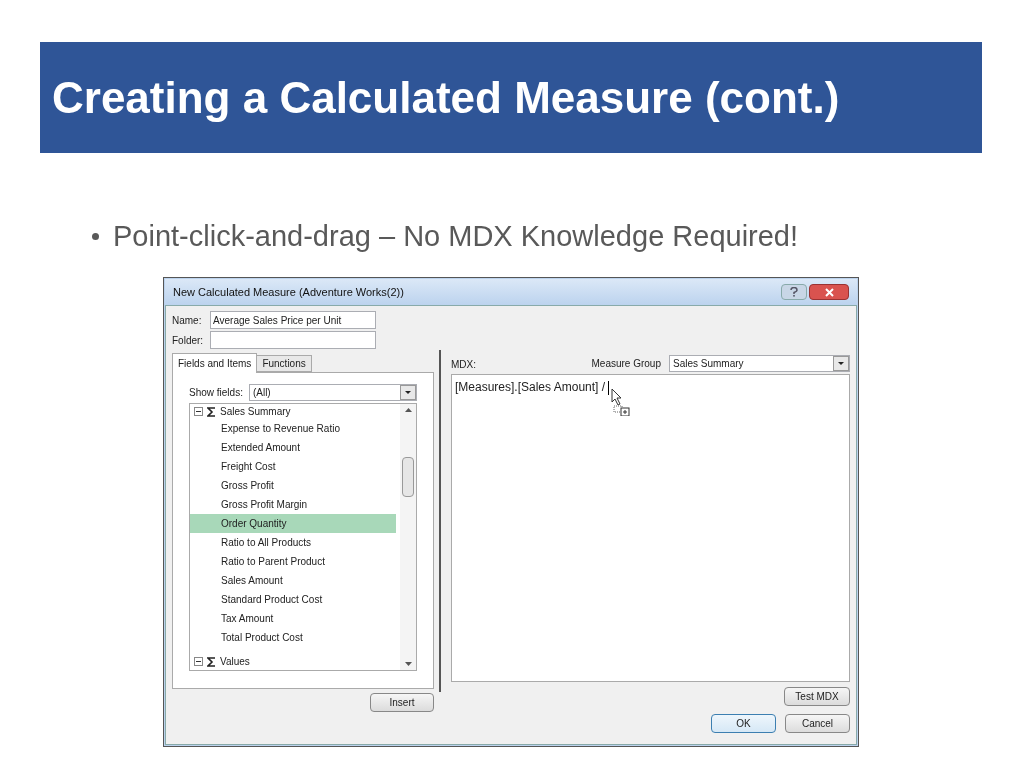 The image size is (1024, 768). Describe the element at coordinates (235, 661) in the screenshot. I see `tree-group-label: Values` at that location.